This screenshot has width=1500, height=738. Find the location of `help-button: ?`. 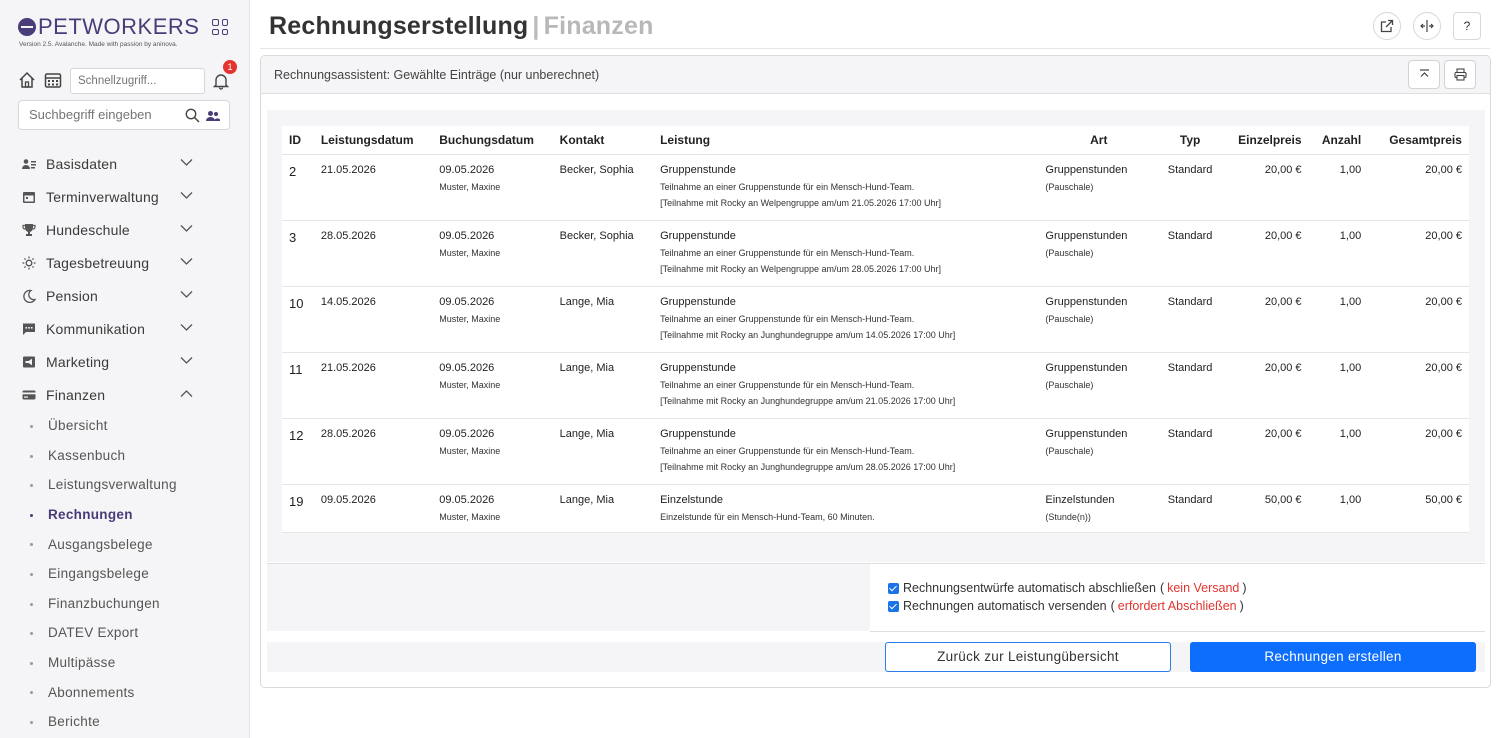

help-button: ? is located at coordinates (1467, 26).